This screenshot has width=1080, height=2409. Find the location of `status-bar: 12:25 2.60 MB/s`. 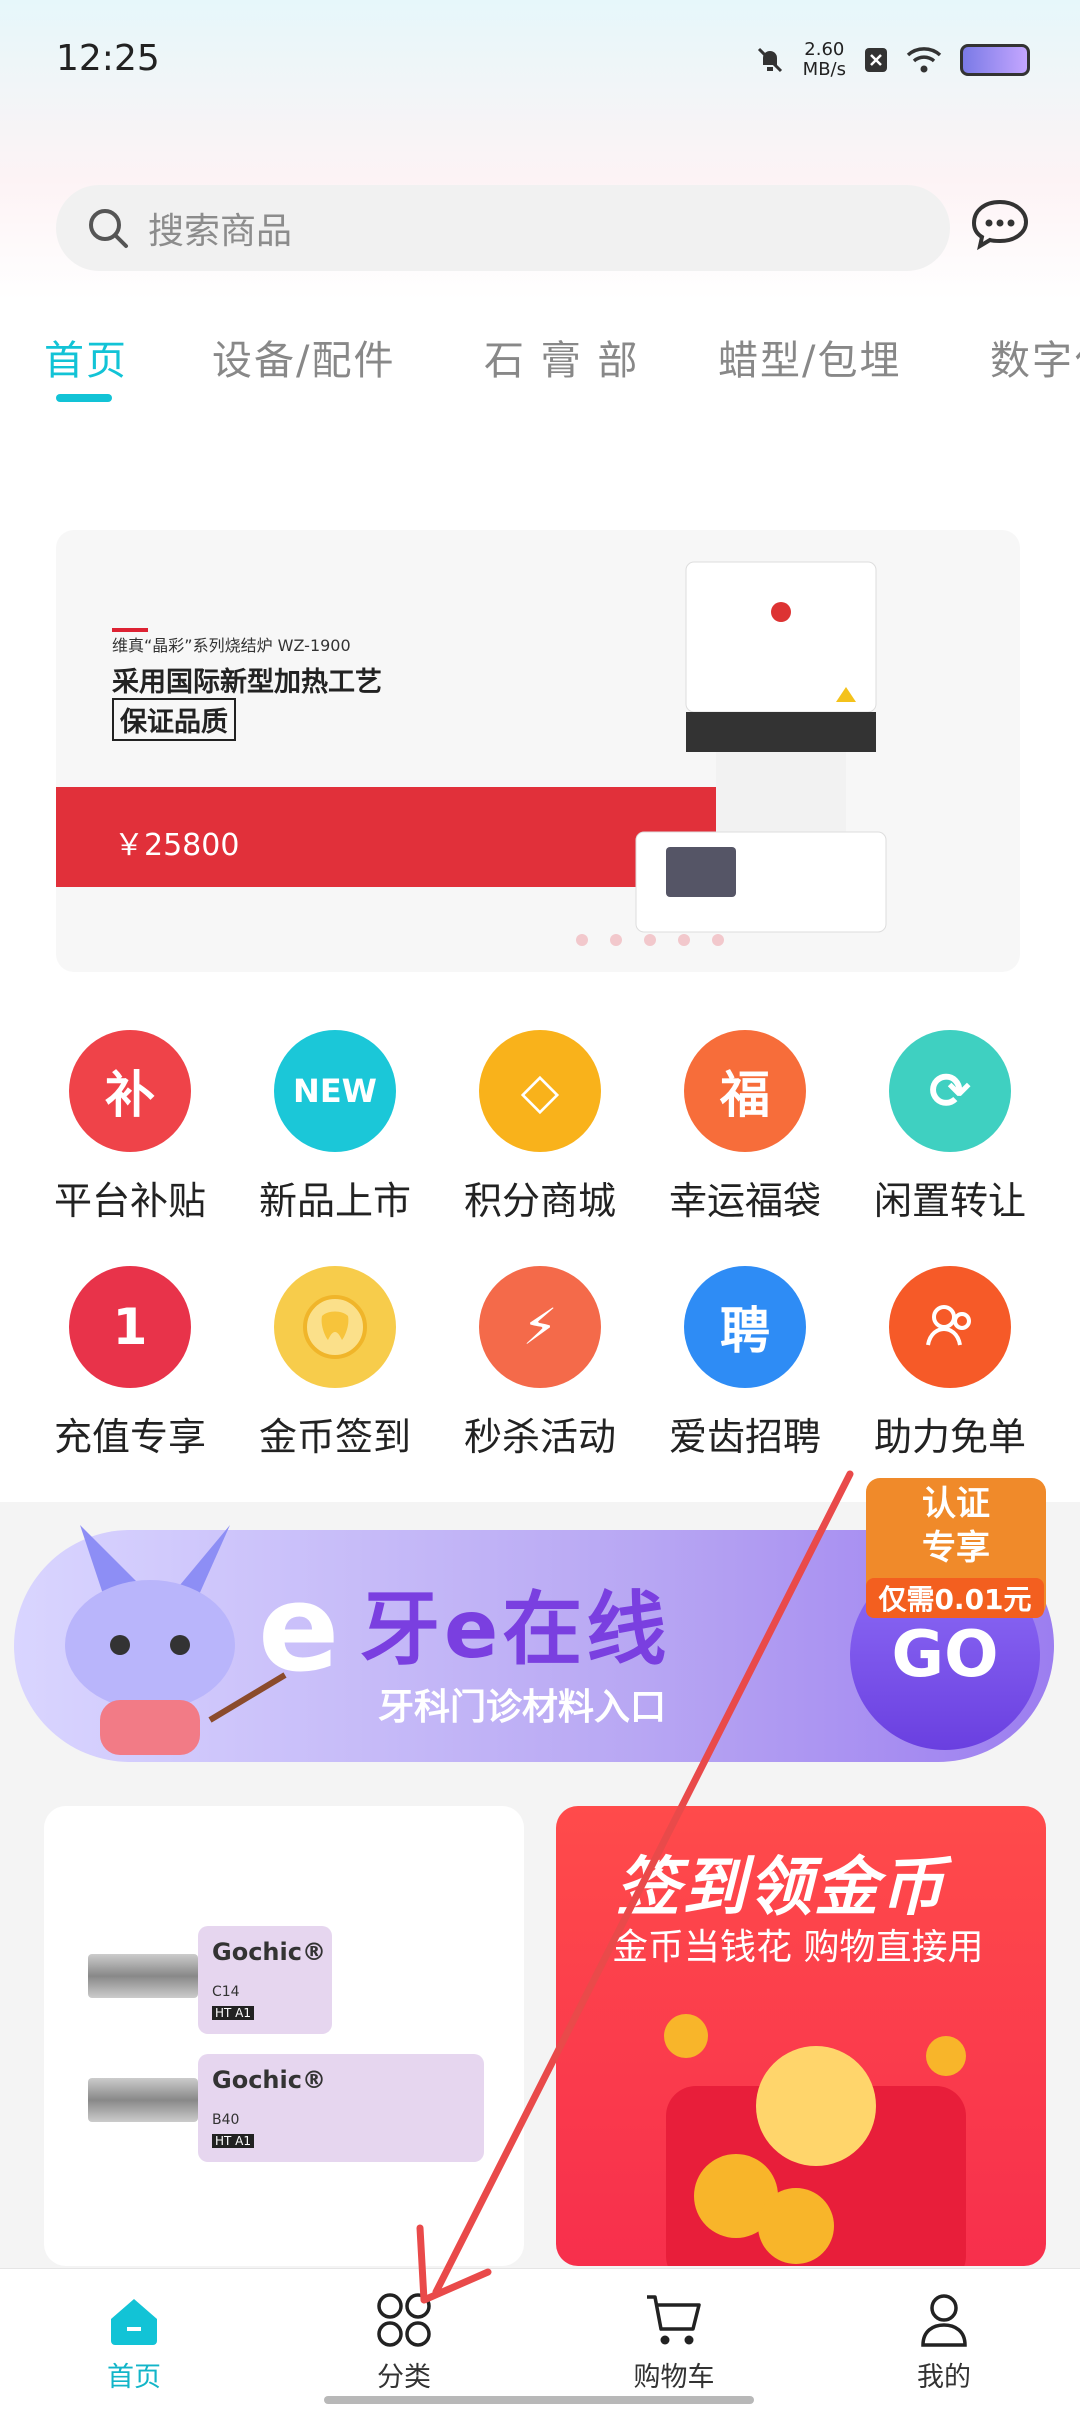

status-bar: 12:25 2.60 MB/s is located at coordinates (540, 60).